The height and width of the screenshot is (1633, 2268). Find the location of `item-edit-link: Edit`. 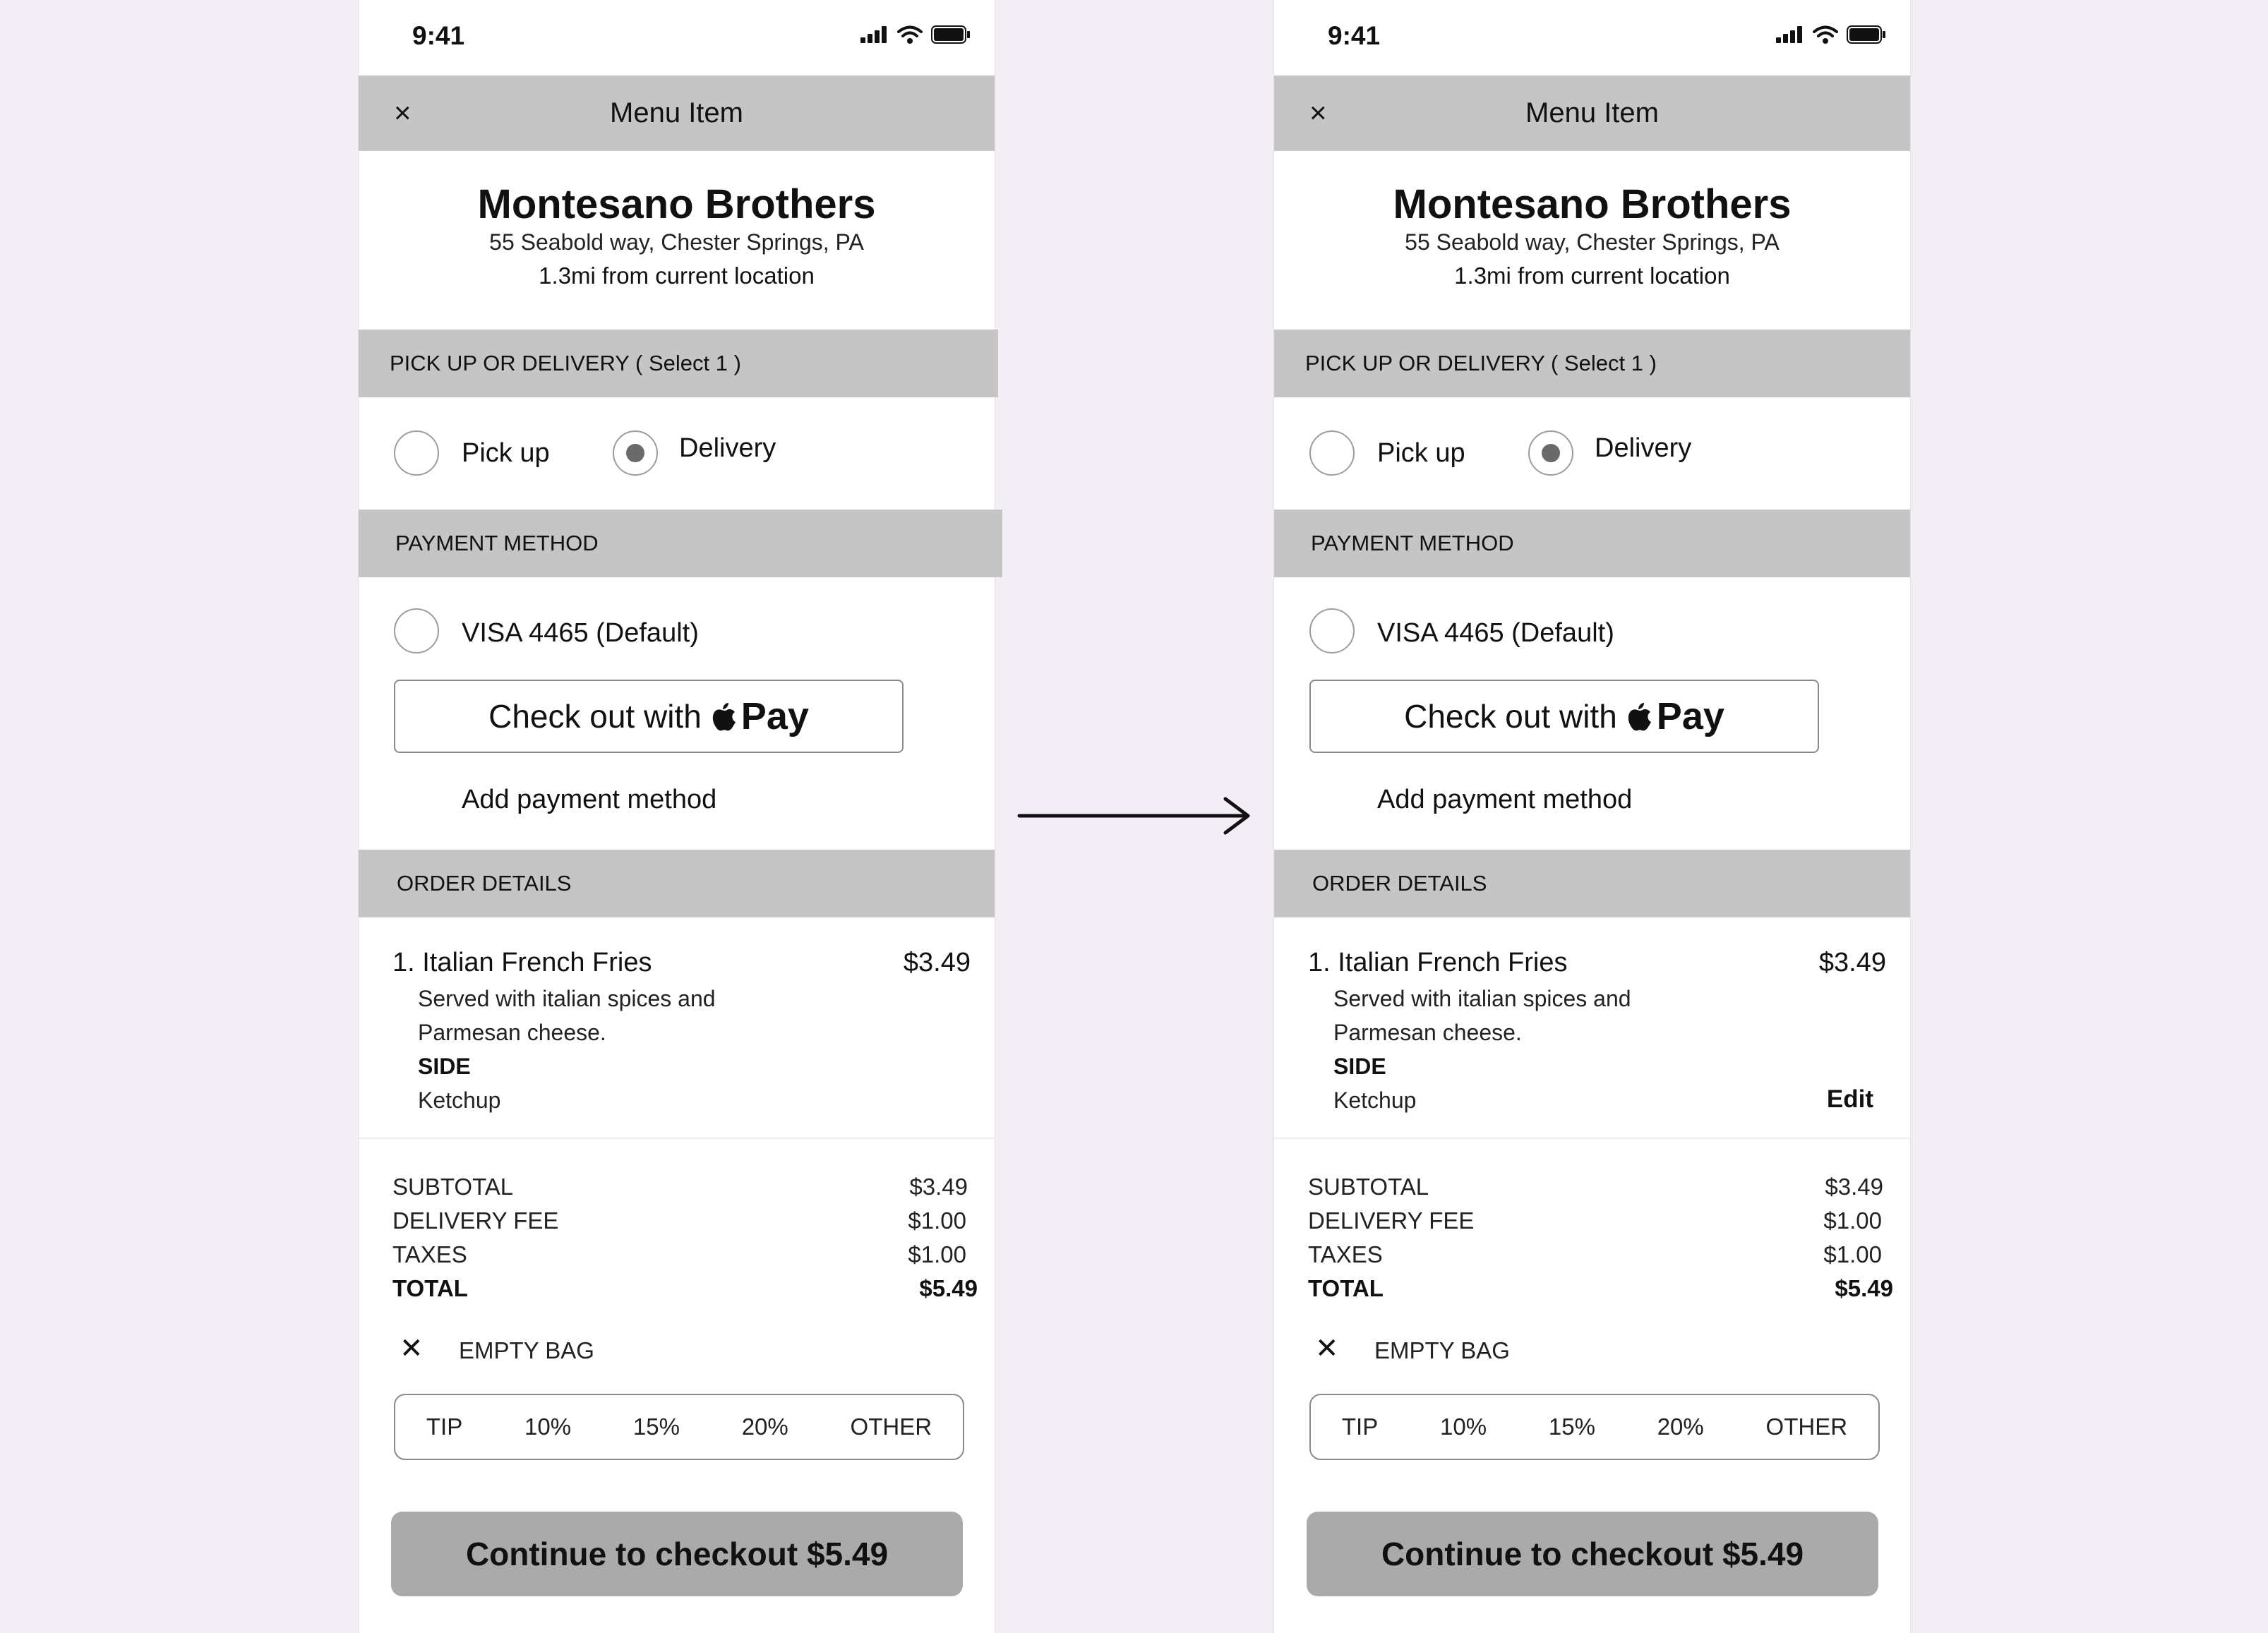

item-edit-link: Edit is located at coordinates (1850, 1099).